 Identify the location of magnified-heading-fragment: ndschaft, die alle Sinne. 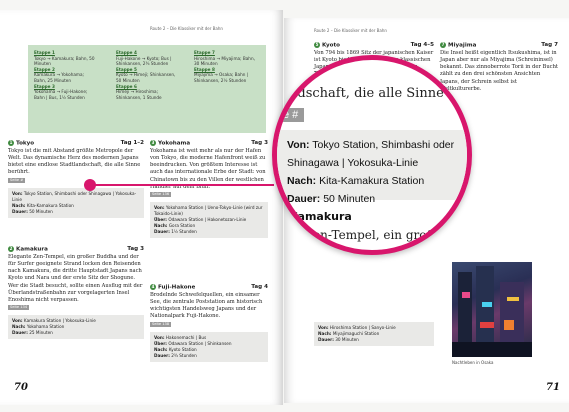
(366, 93).